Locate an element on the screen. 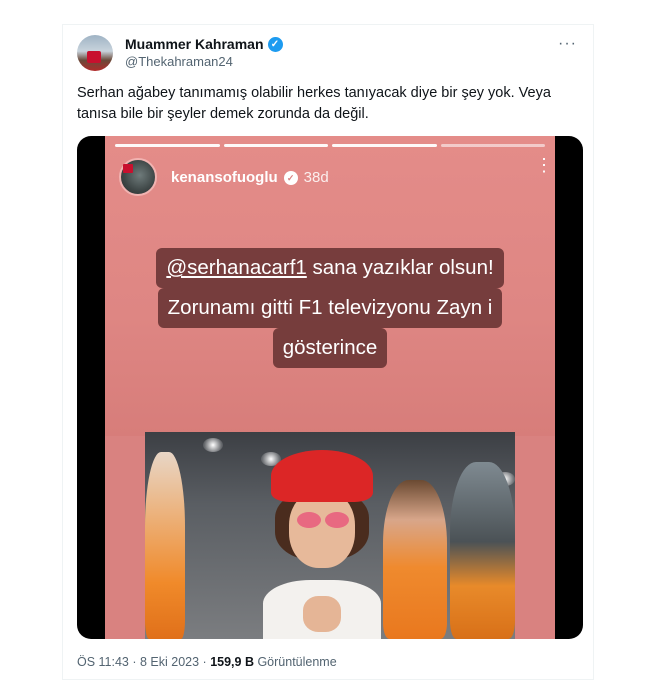 The image size is (650, 689). story-progress-bar is located at coordinates (330, 145).